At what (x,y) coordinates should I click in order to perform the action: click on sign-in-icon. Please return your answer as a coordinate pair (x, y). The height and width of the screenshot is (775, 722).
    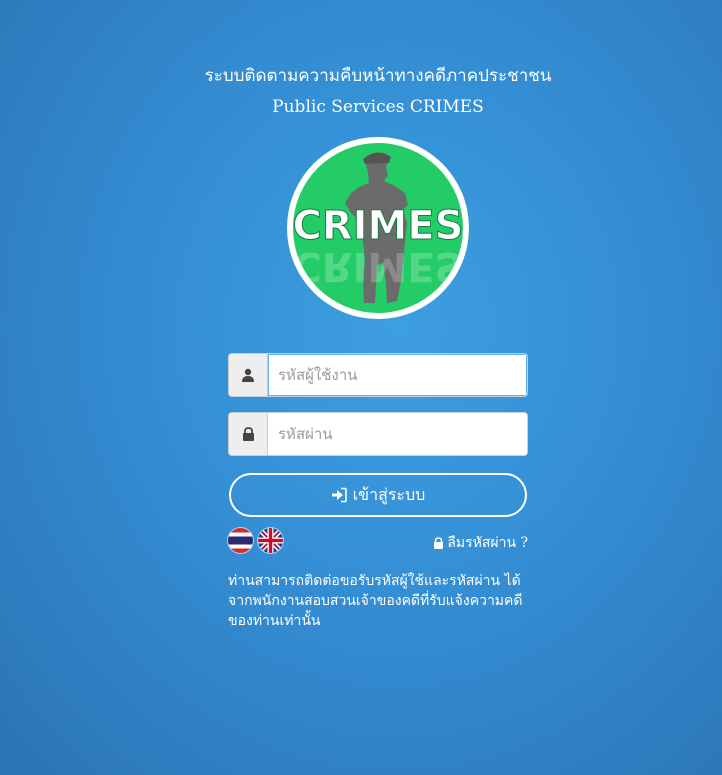
    Looking at the image, I should click on (339, 495).